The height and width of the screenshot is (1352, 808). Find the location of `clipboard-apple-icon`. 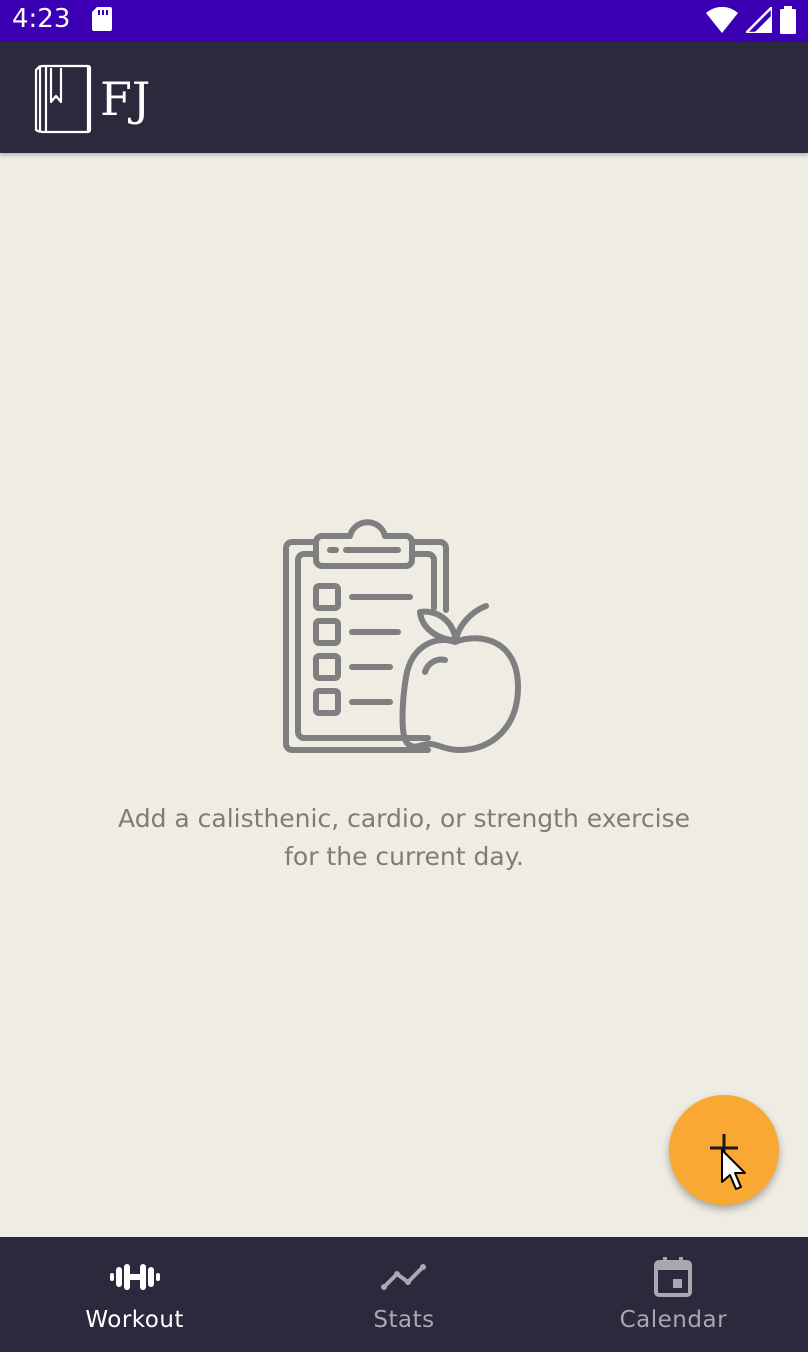

clipboard-apple-icon is located at coordinates (405, 637).